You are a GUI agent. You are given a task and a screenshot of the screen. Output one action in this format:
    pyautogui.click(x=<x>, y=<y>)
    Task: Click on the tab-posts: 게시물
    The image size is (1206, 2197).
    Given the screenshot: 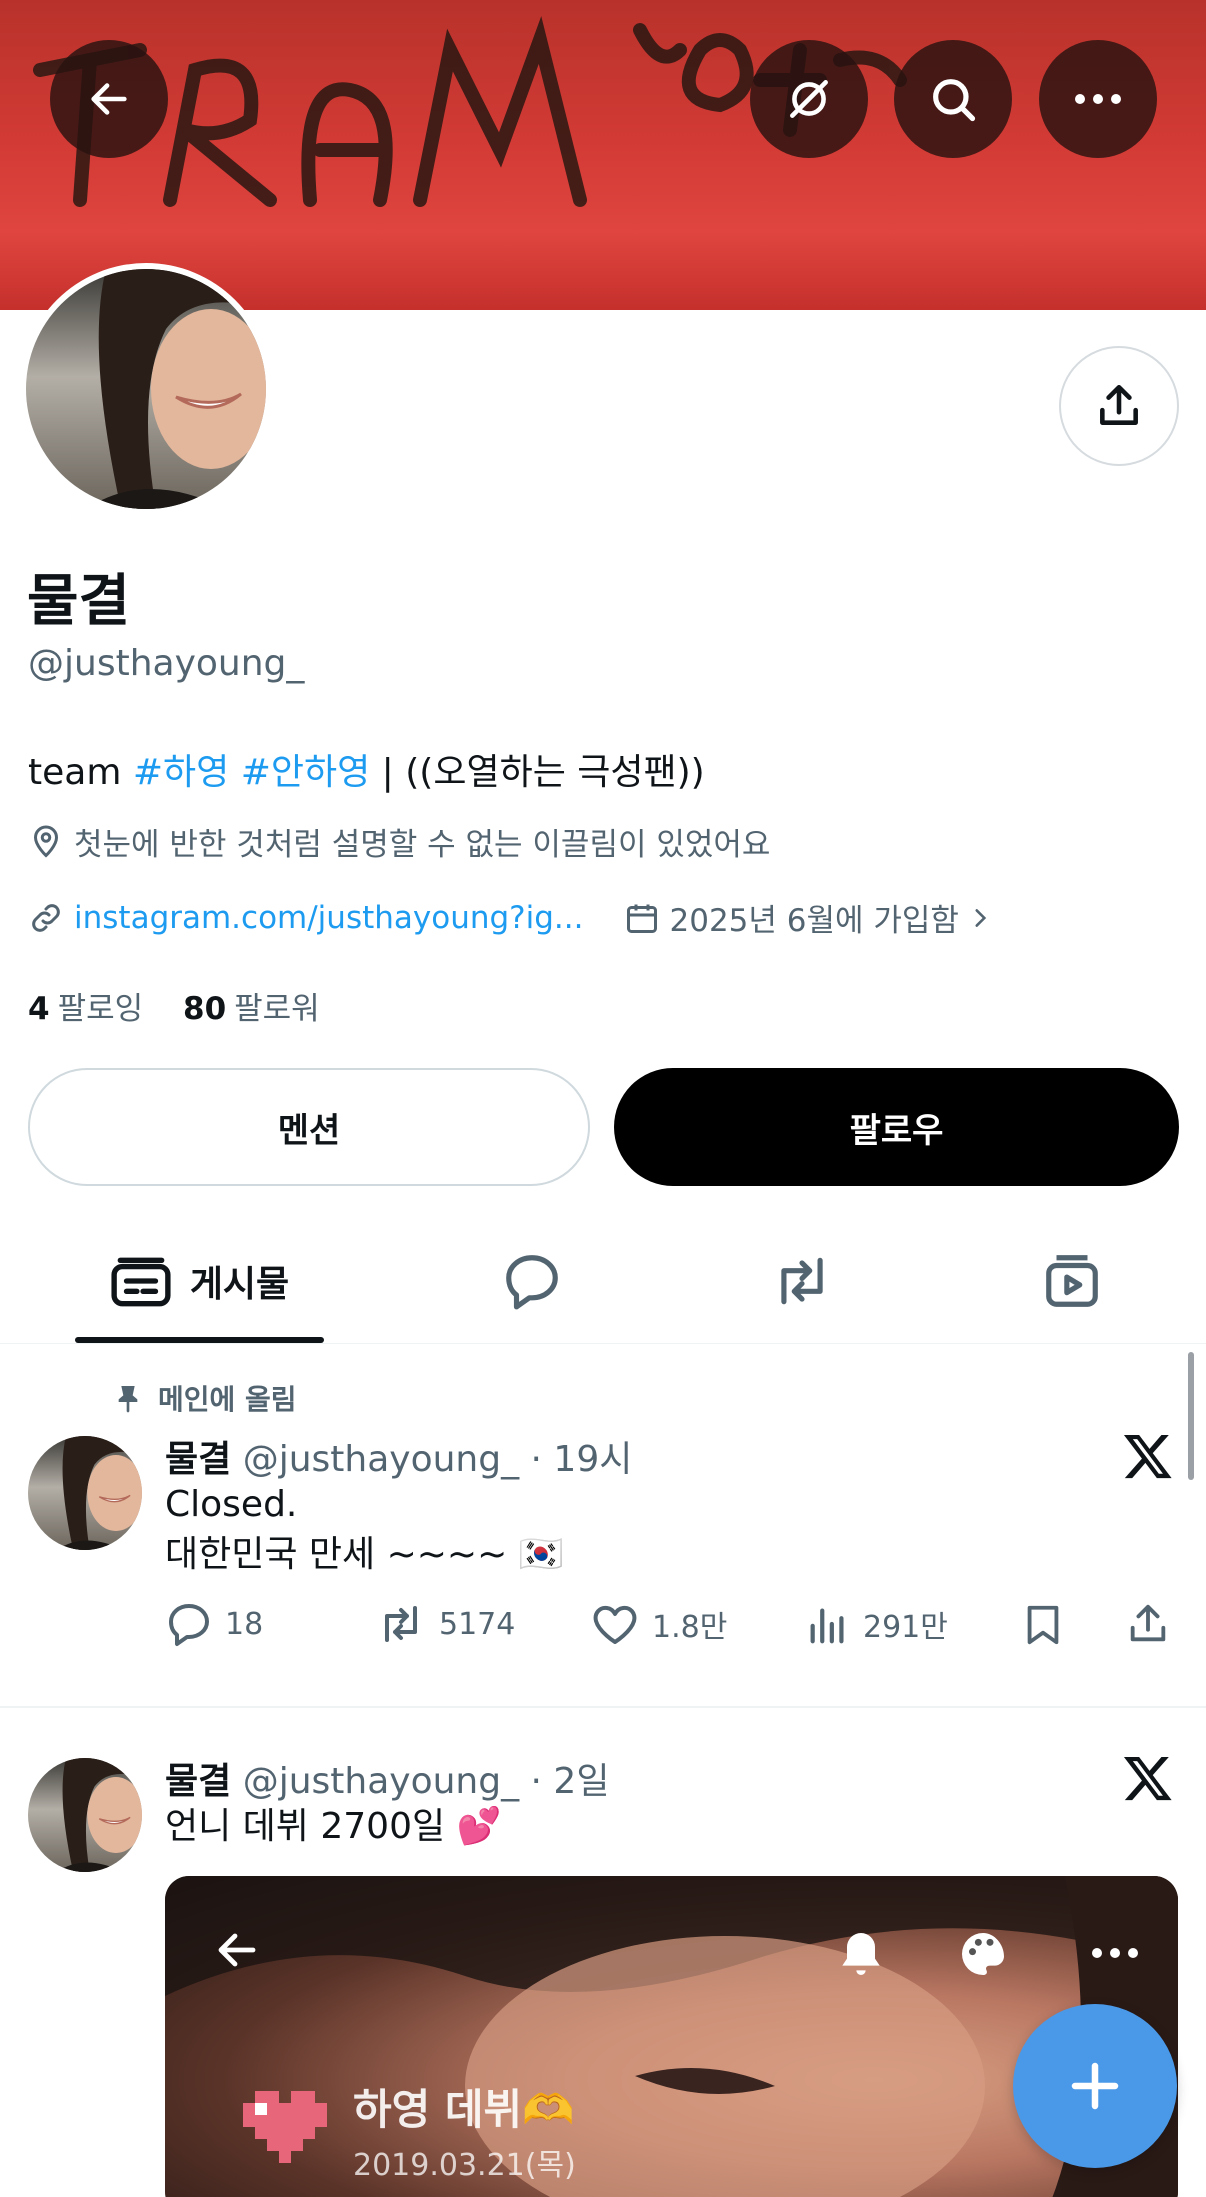 What is the action you would take?
    pyautogui.click(x=199, y=1281)
    